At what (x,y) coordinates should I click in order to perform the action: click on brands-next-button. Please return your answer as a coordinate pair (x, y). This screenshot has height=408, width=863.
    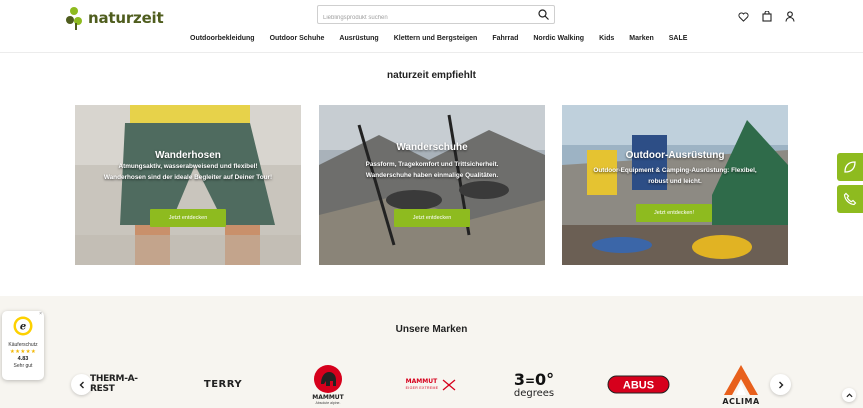
    Looking at the image, I should click on (780, 384).